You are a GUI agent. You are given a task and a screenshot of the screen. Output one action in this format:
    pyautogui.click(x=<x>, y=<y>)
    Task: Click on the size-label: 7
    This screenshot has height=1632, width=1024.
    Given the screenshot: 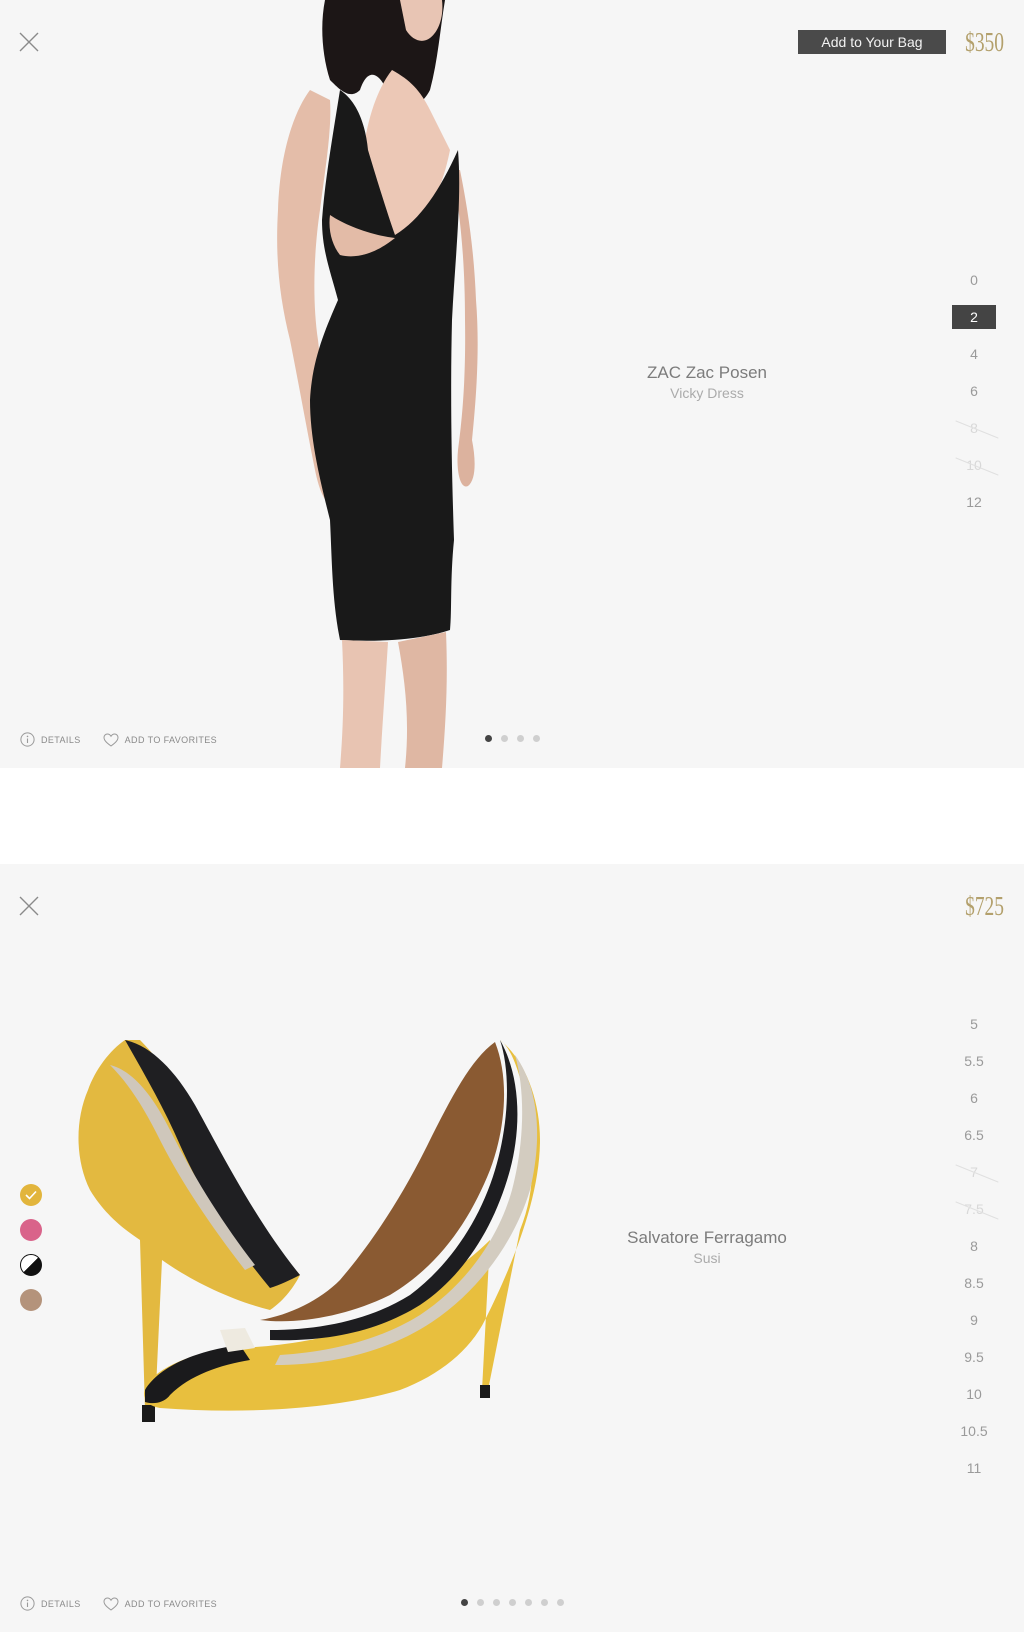 What is the action you would take?
    pyautogui.click(x=974, y=1172)
    